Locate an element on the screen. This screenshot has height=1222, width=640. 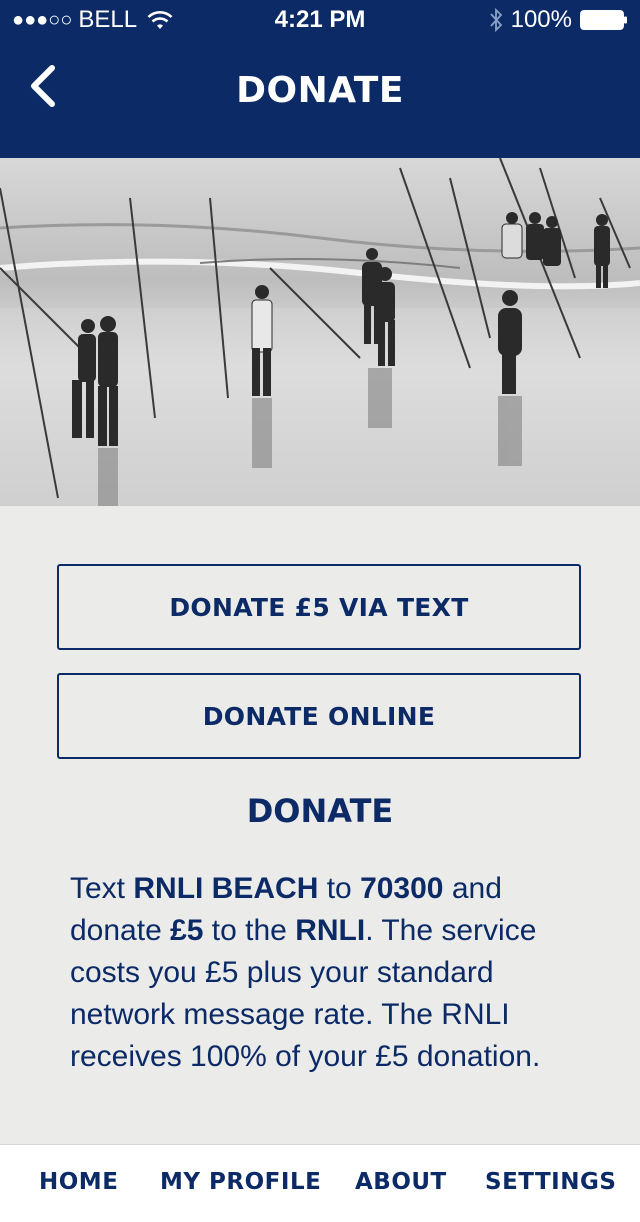
tab-settings: SETTINGS is located at coordinates (550, 1182).